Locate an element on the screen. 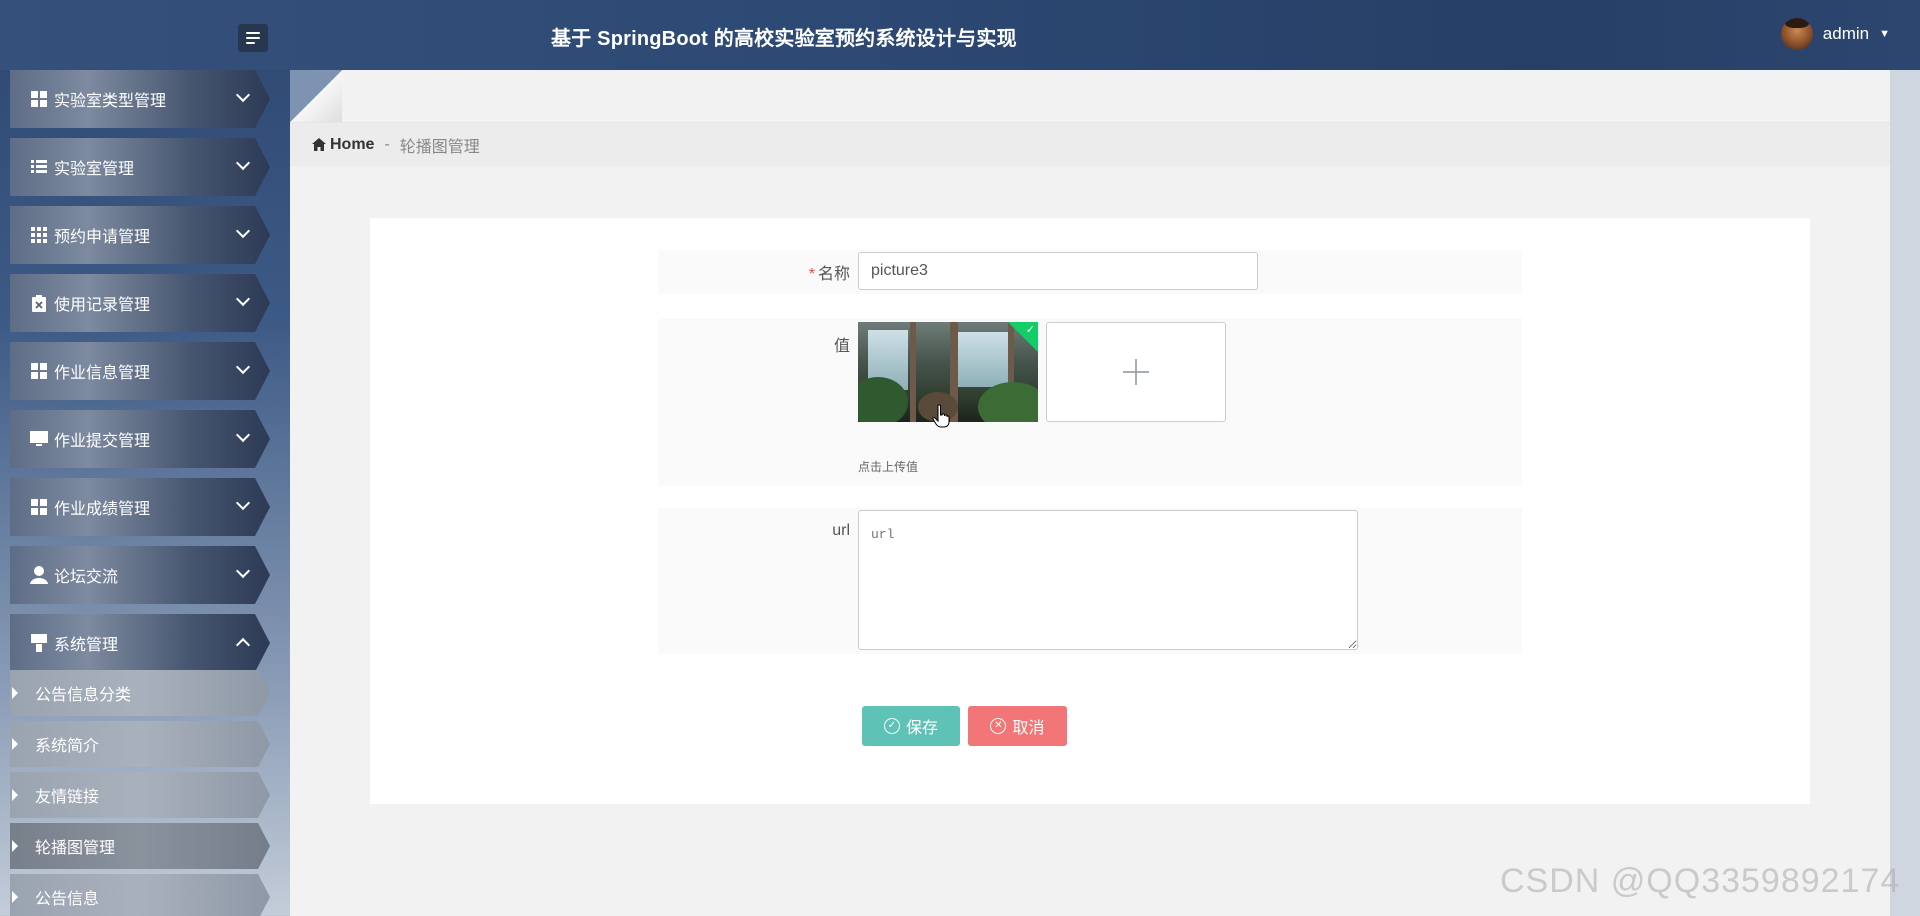 The width and height of the screenshot is (1920, 916). sidebar-item-homework-info: 作业信息管理 is located at coordinates (140, 371).